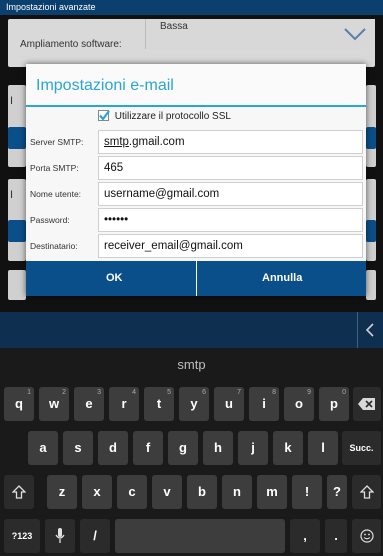  What do you see at coordinates (54, 404) in the screenshot?
I see `key-w: 2w` at bounding box center [54, 404].